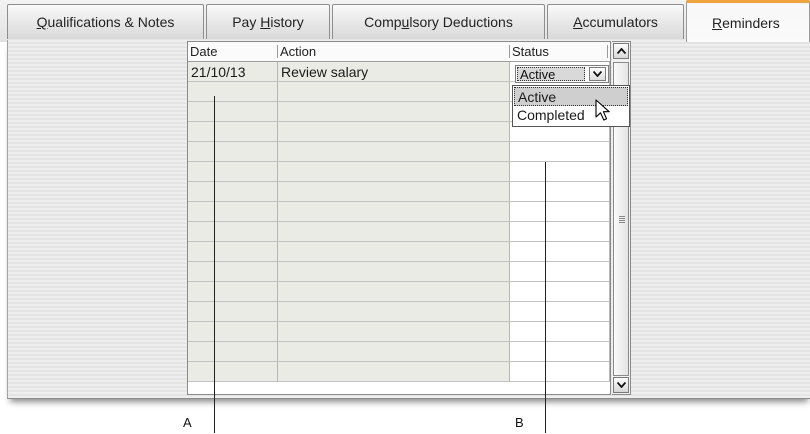 The width and height of the screenshot is (810, 434). I want to click on tab-label: Reminders, so click(746, 22).